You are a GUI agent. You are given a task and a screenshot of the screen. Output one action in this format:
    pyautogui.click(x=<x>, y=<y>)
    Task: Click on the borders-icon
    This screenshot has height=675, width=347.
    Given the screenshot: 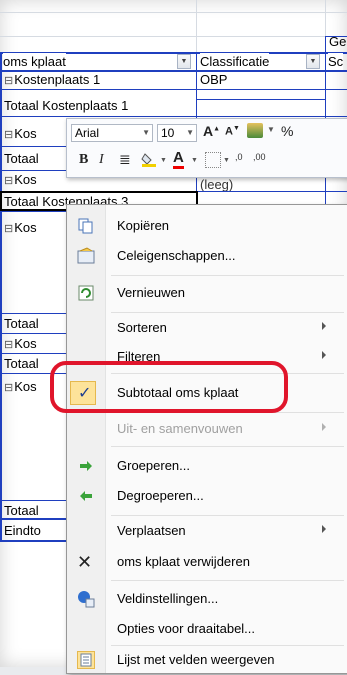 What is the action you would take?
    pyautogui.click(x=213, y=160)
    